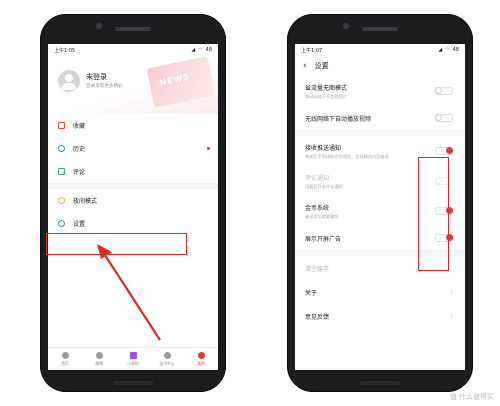 This screenshot has width=500, height=406. Describe the element at coordinates (471, 397) in the screenshot. I see `watermark: 值·什么值得买` at that location.